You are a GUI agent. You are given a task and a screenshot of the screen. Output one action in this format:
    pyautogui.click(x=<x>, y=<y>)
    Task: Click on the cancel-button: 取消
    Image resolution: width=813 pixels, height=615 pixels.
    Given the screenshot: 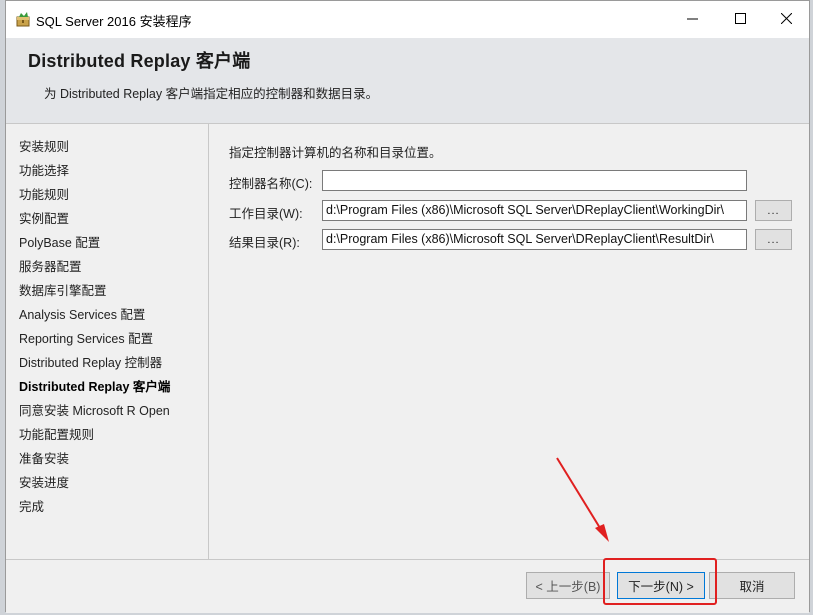 What is the action you would take?
    pyautogui.click(x=752, y=585)
    